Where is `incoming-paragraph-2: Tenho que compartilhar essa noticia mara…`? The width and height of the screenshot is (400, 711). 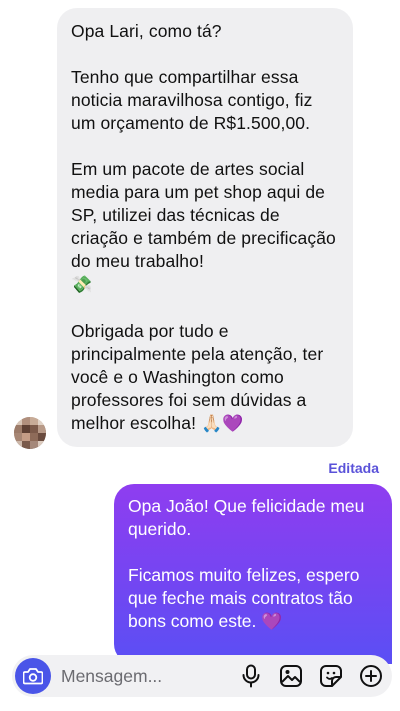
incoming-paragraph-2: Tenho que compartilhar essa noticia mara… is located at coordinates (192, 100).